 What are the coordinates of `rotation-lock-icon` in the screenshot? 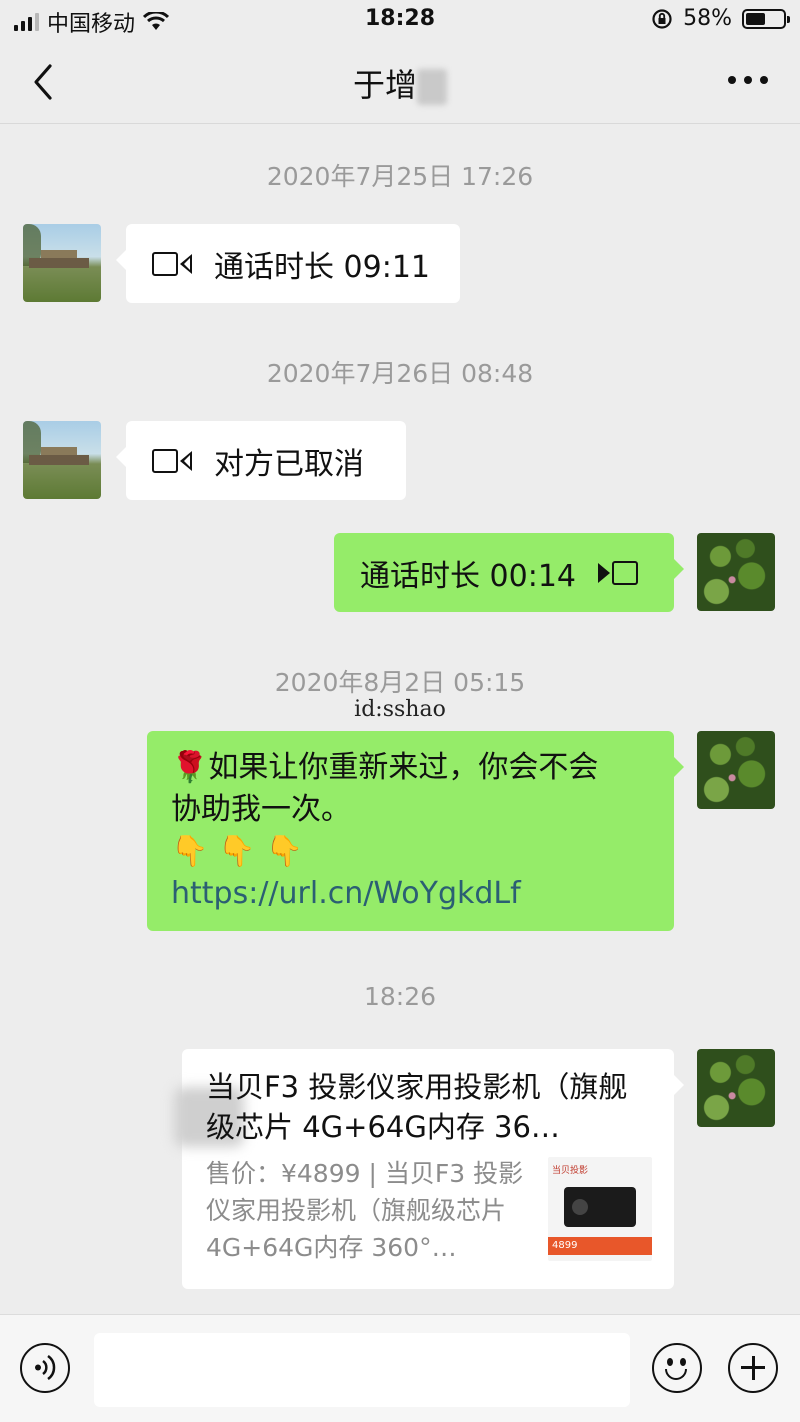 It's located at (662, 18).